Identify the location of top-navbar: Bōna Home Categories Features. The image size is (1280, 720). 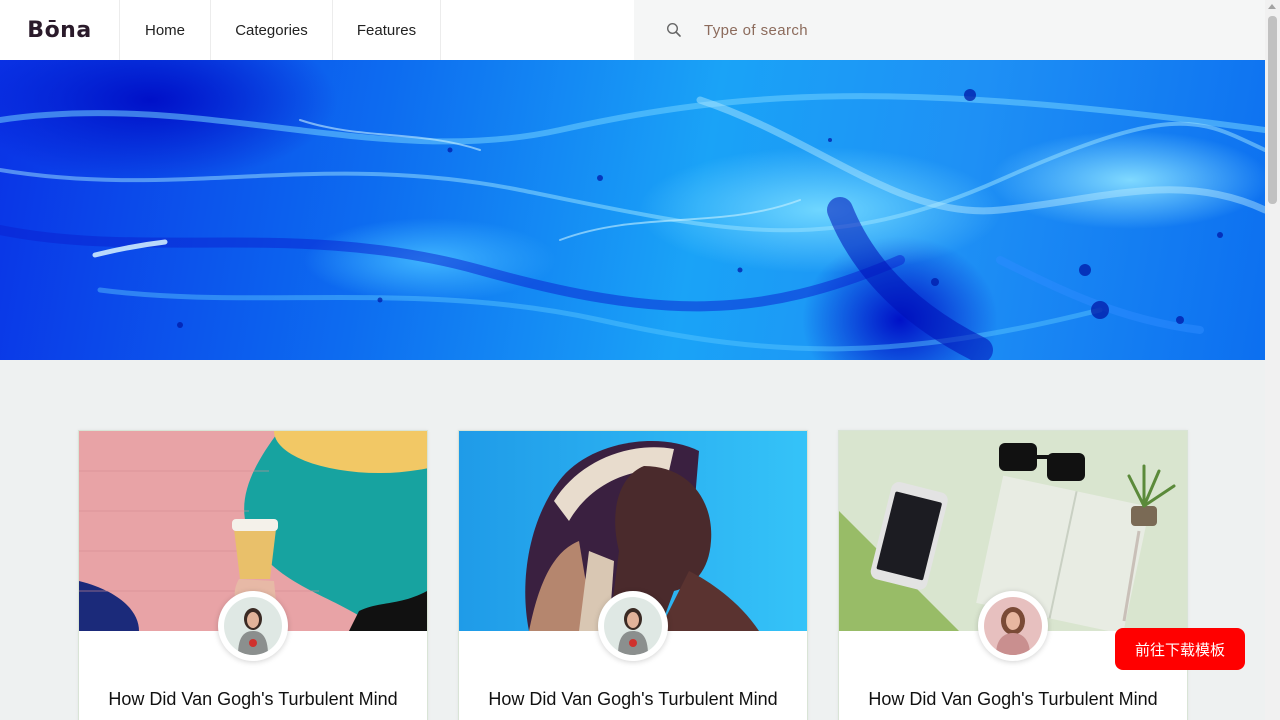
(632, 30).